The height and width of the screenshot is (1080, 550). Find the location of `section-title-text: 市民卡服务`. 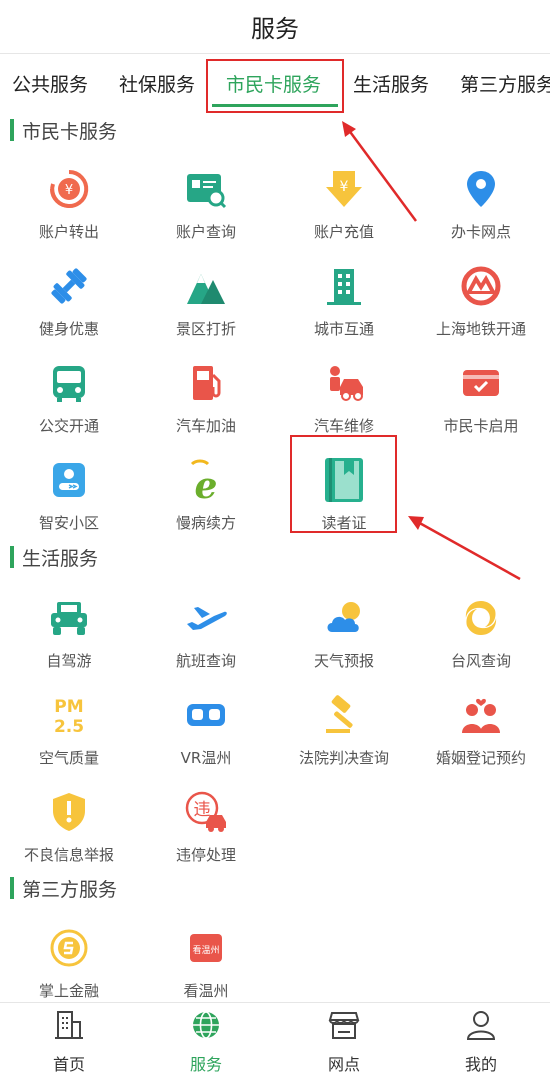

section-title-text: 市民卡服务 is located at coordinates (70, 131).